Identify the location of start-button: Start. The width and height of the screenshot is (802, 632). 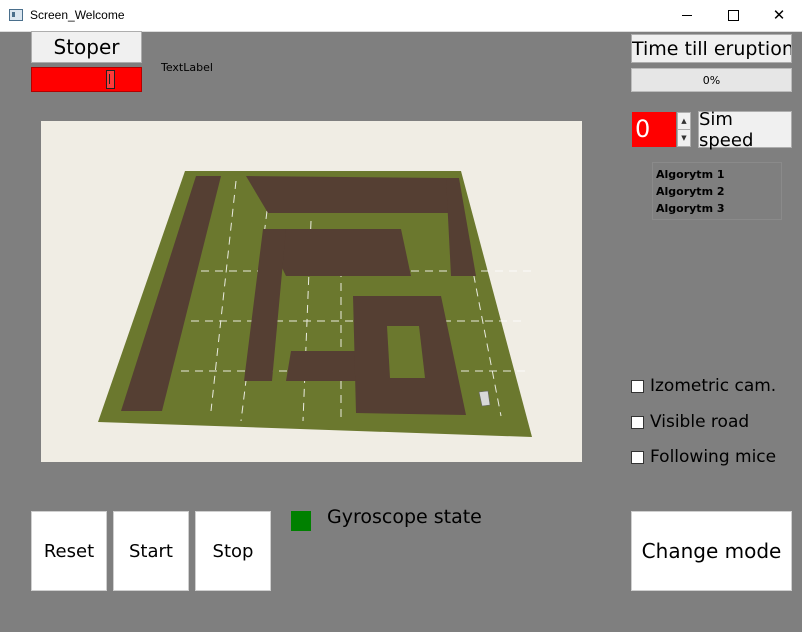
(151, 551).